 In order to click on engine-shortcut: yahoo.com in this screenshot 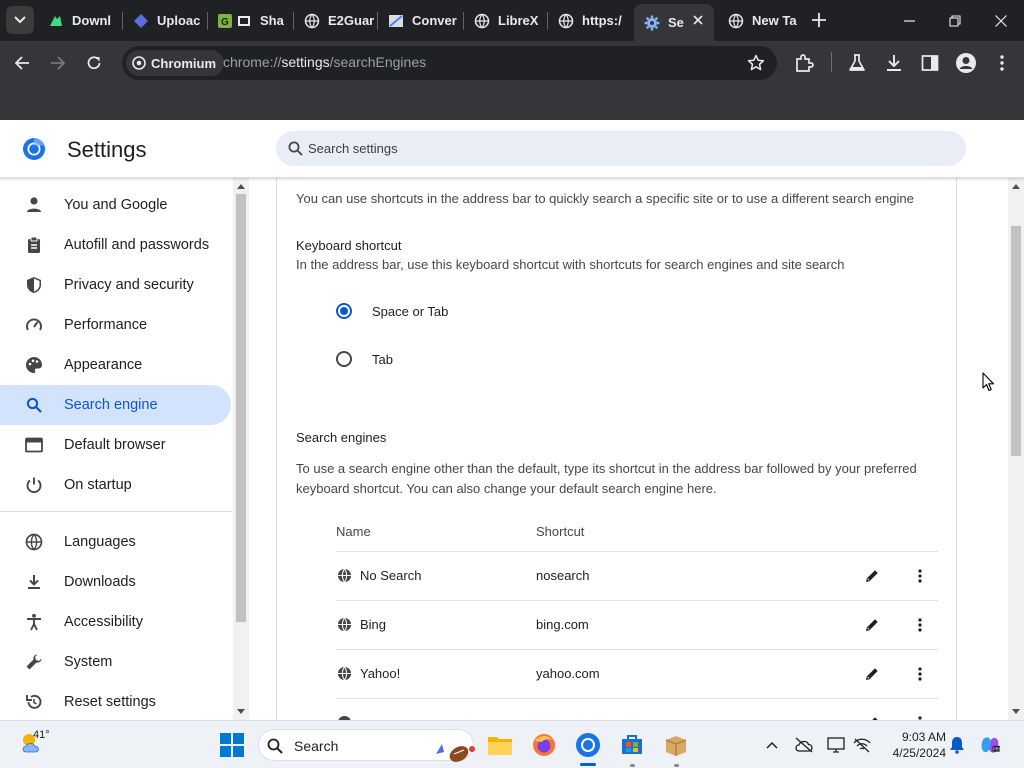, I will do `click(568, 673)`.